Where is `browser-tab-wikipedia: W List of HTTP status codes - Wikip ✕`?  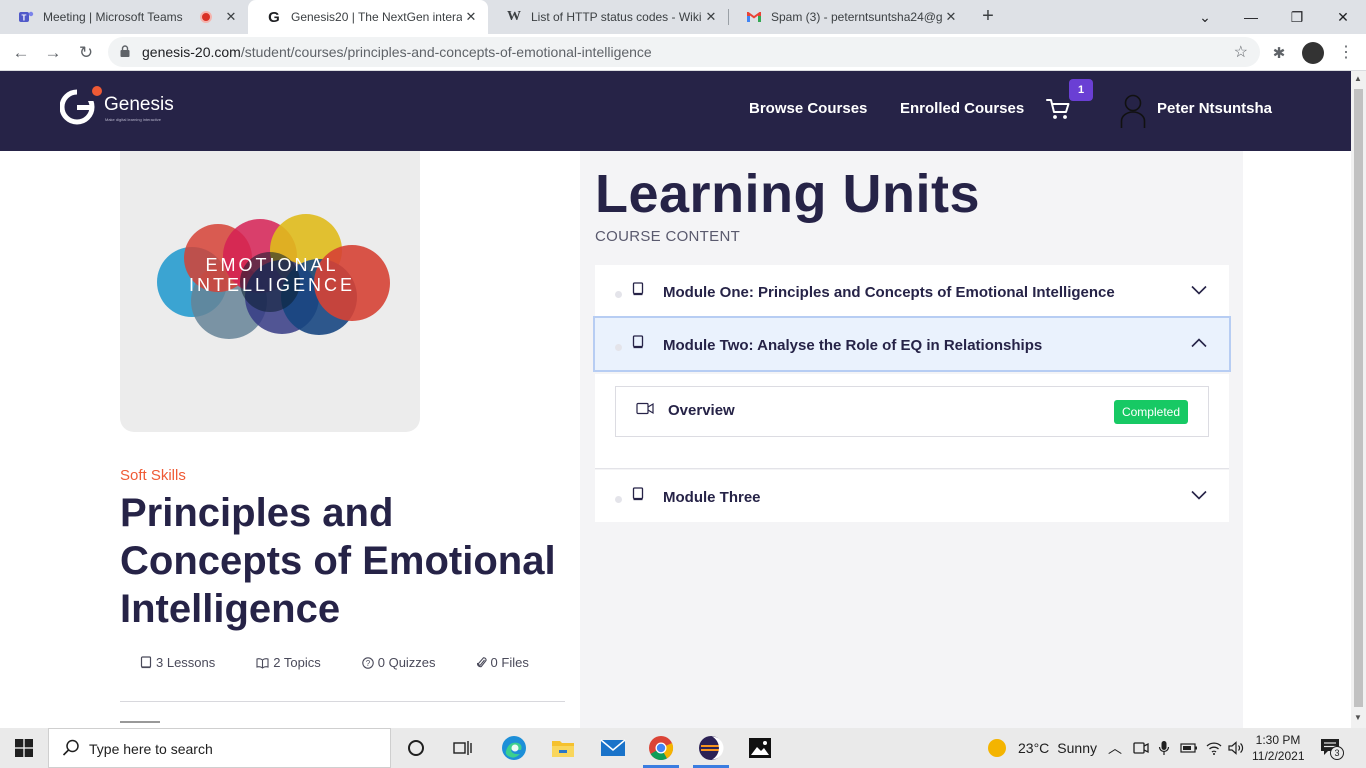 browser-tab-wikipedia: W List of HTTP status codes - Wikip ✕ is located at coordinates (608, 17).